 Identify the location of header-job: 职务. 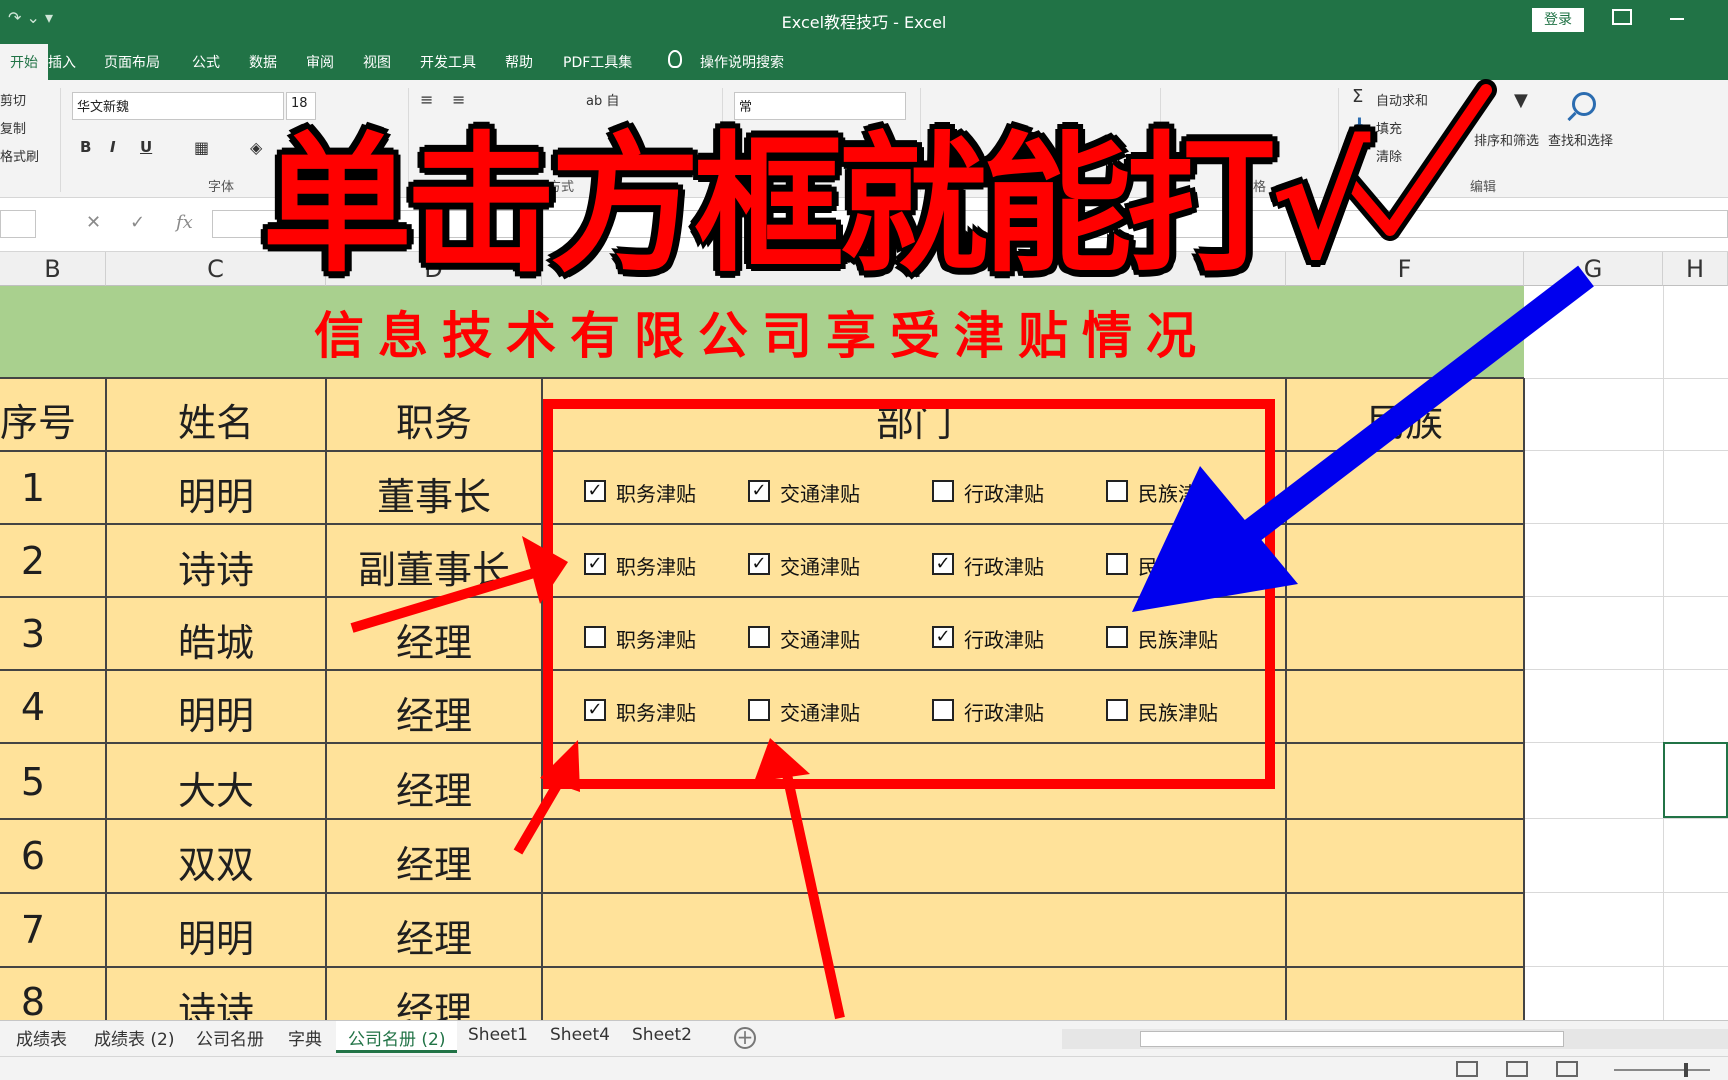
(433, 423).